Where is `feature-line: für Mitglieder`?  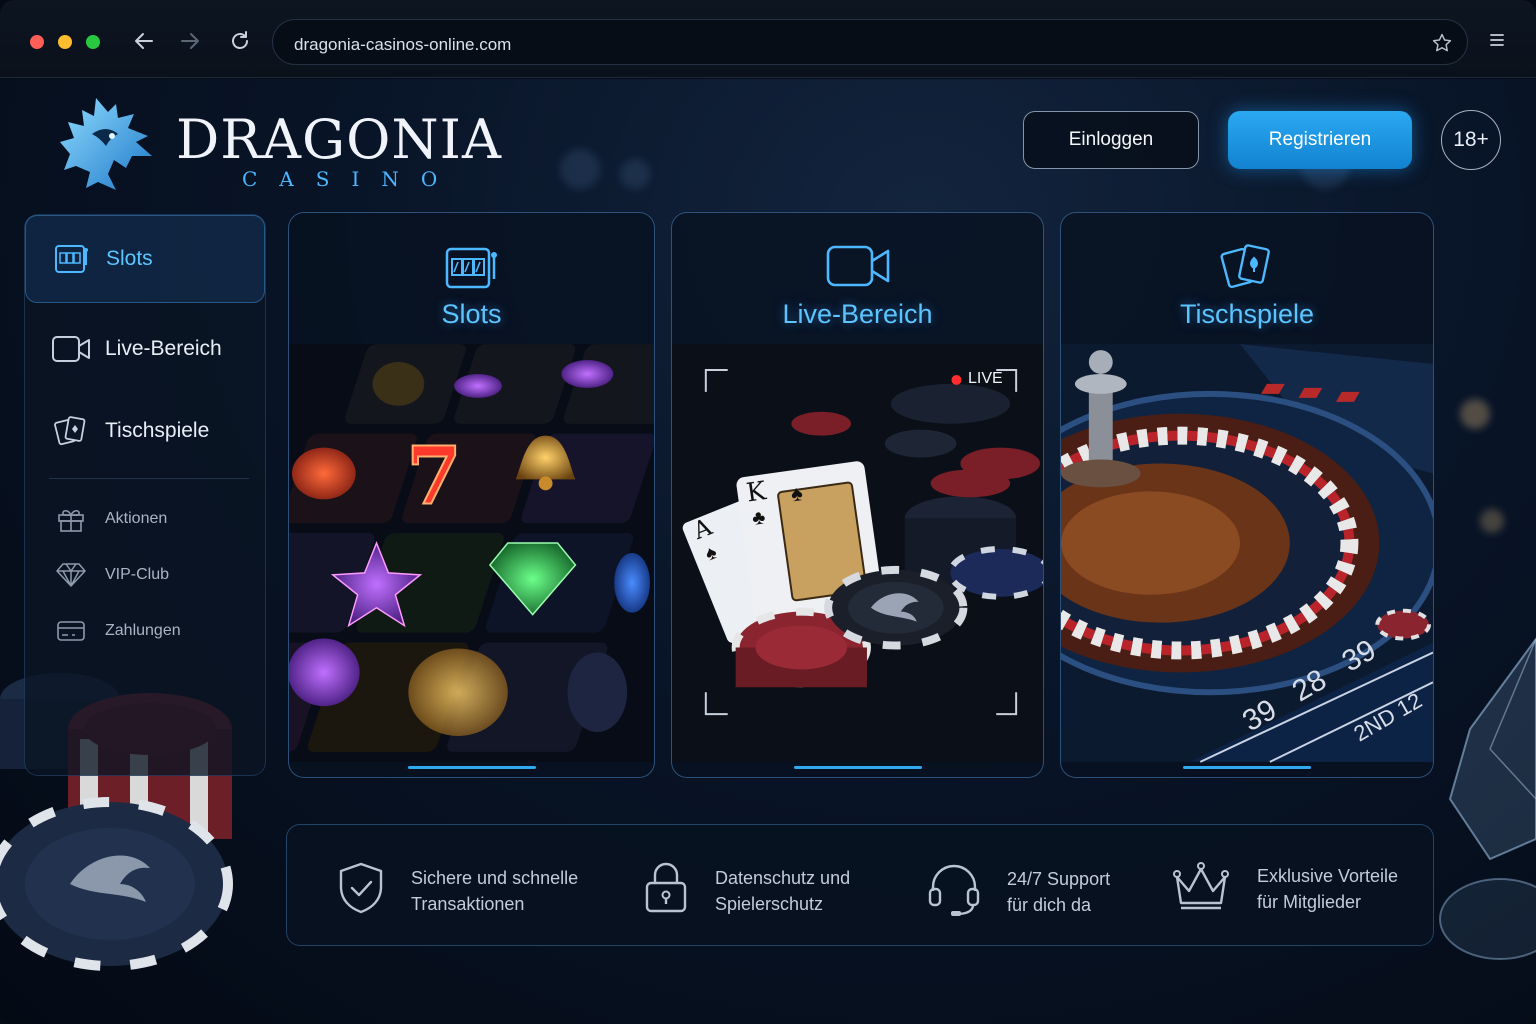 feature-line: für Mitglieder is located at coordinates (1309, 901).